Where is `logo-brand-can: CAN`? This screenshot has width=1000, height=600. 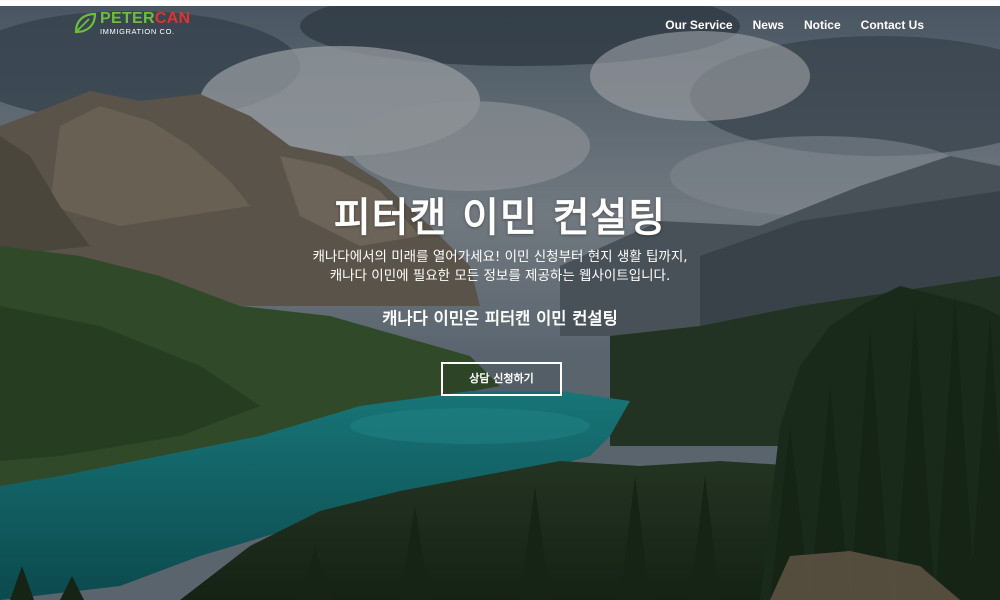
logo-brand-can: CAN is located at coordinates (172, 18).